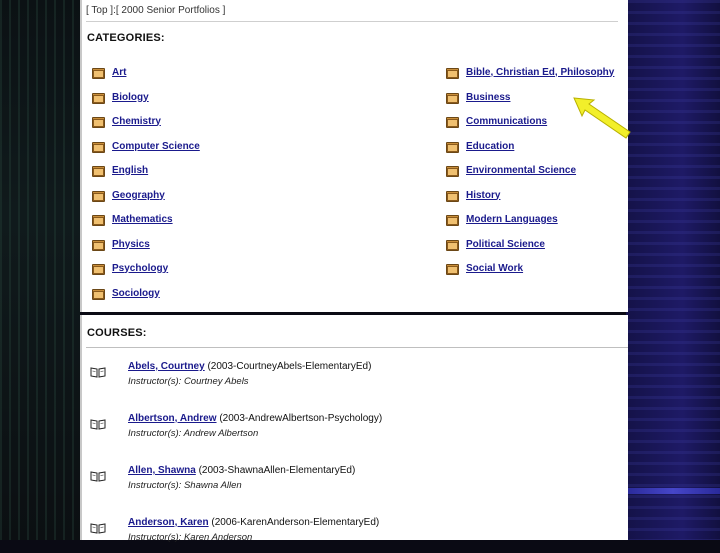  I want to click on category-item: English, so click(120, 170).